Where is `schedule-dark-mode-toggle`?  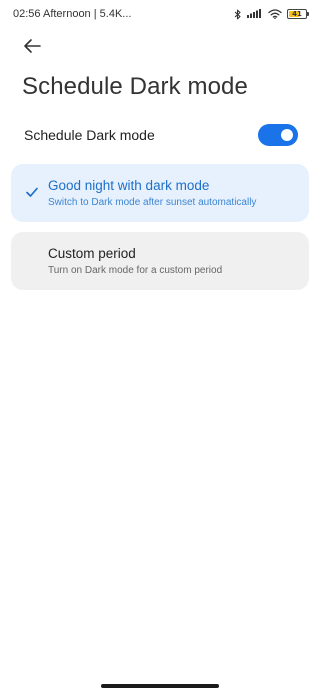 schedule-dark-mode-toggle is located at coordinates (278, 135).